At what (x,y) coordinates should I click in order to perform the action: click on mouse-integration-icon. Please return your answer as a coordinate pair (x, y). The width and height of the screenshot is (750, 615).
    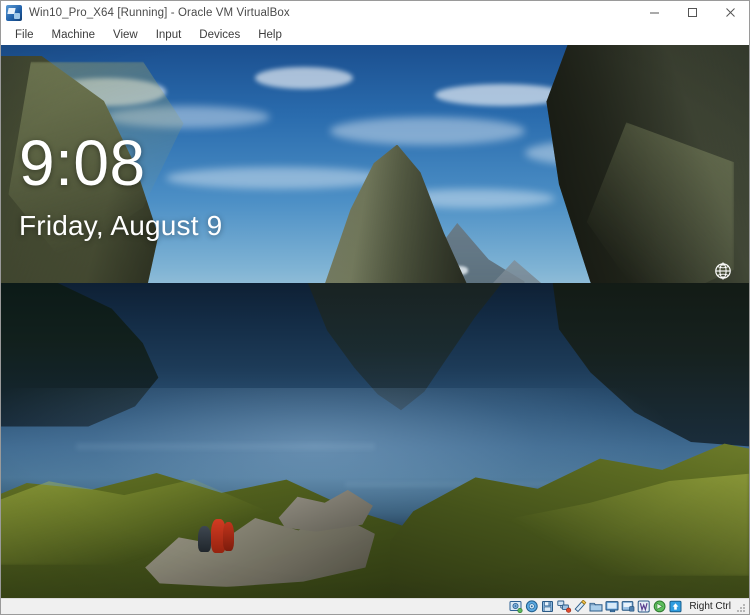
    Looking at the image, I should click on (660, 606).